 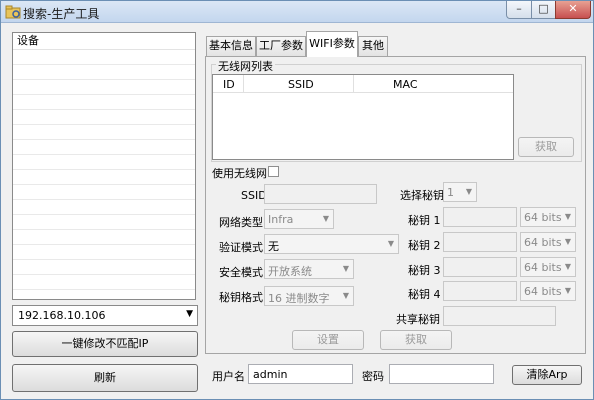 I want to click on network-type-label: 网络类型, so click(x=241, y=222).